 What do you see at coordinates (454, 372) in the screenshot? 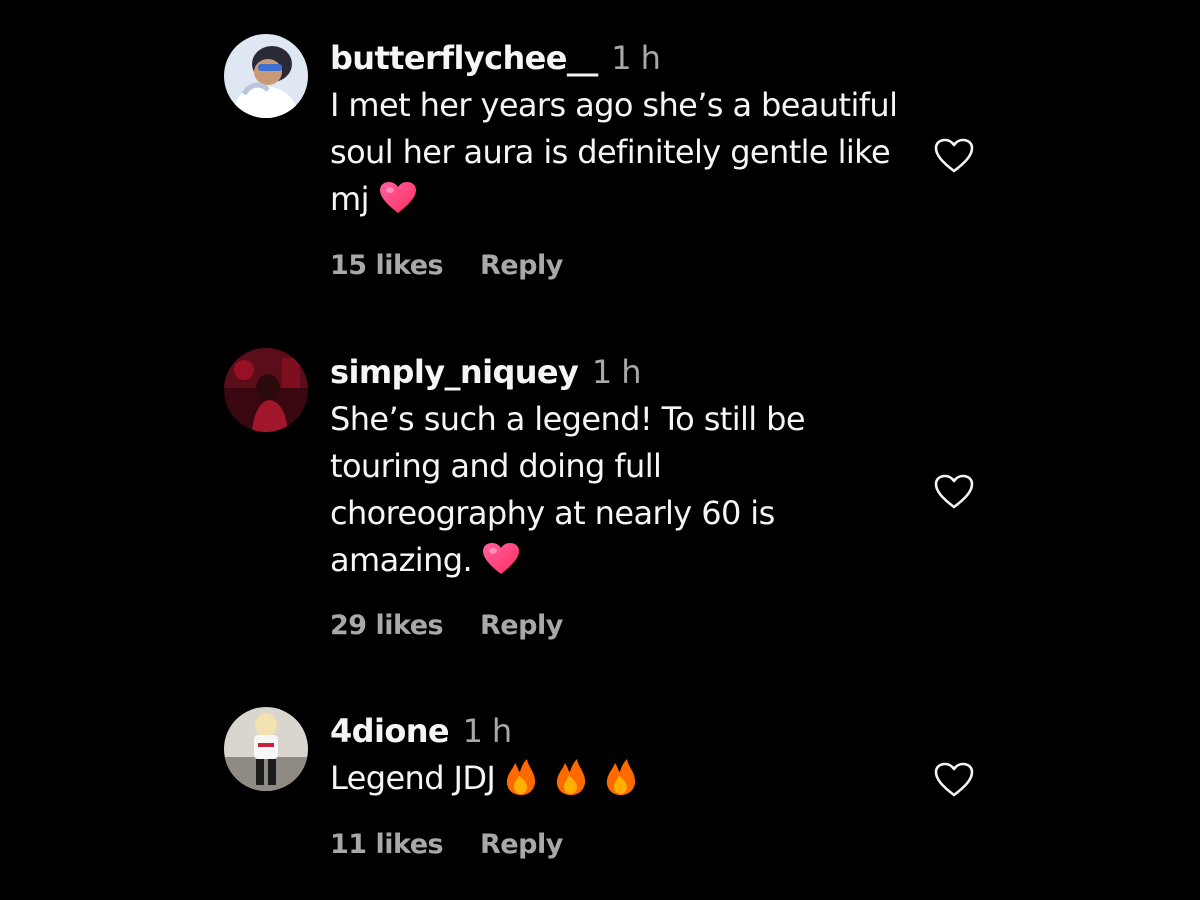
I see `username: simply_niquey` at bounding box center [454, 372].